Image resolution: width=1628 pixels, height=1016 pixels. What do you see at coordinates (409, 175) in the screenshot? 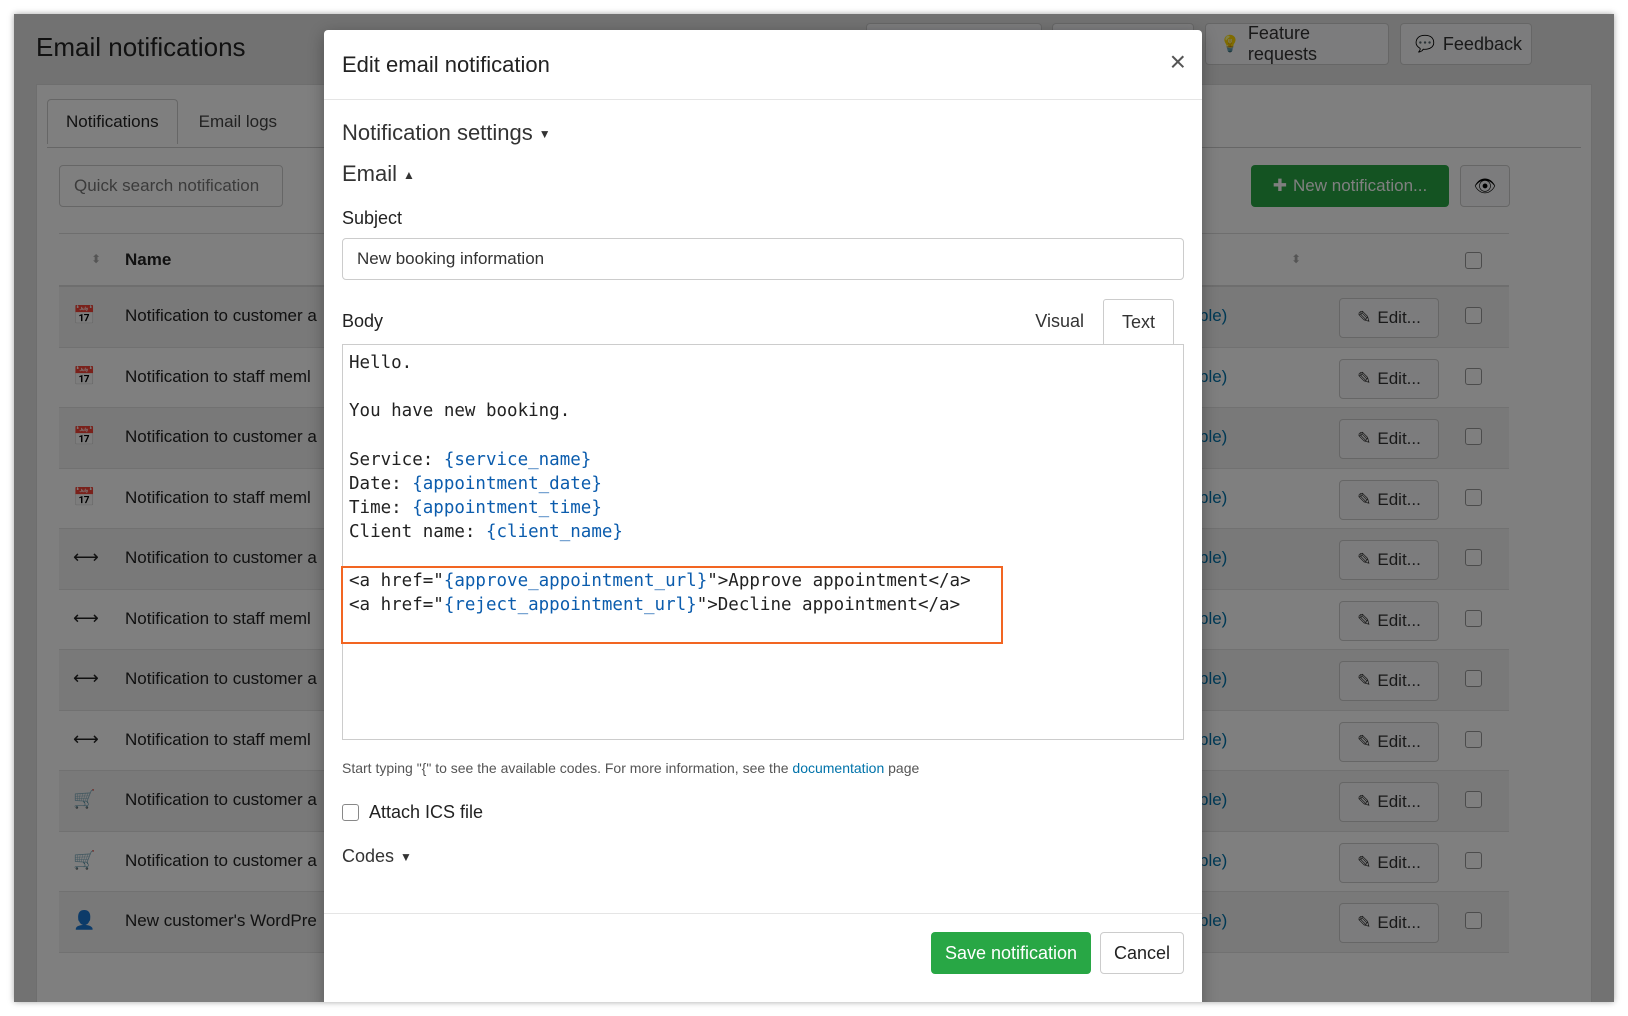
I see `caret-up-icon: ▲` at bounding box center [409, 175].